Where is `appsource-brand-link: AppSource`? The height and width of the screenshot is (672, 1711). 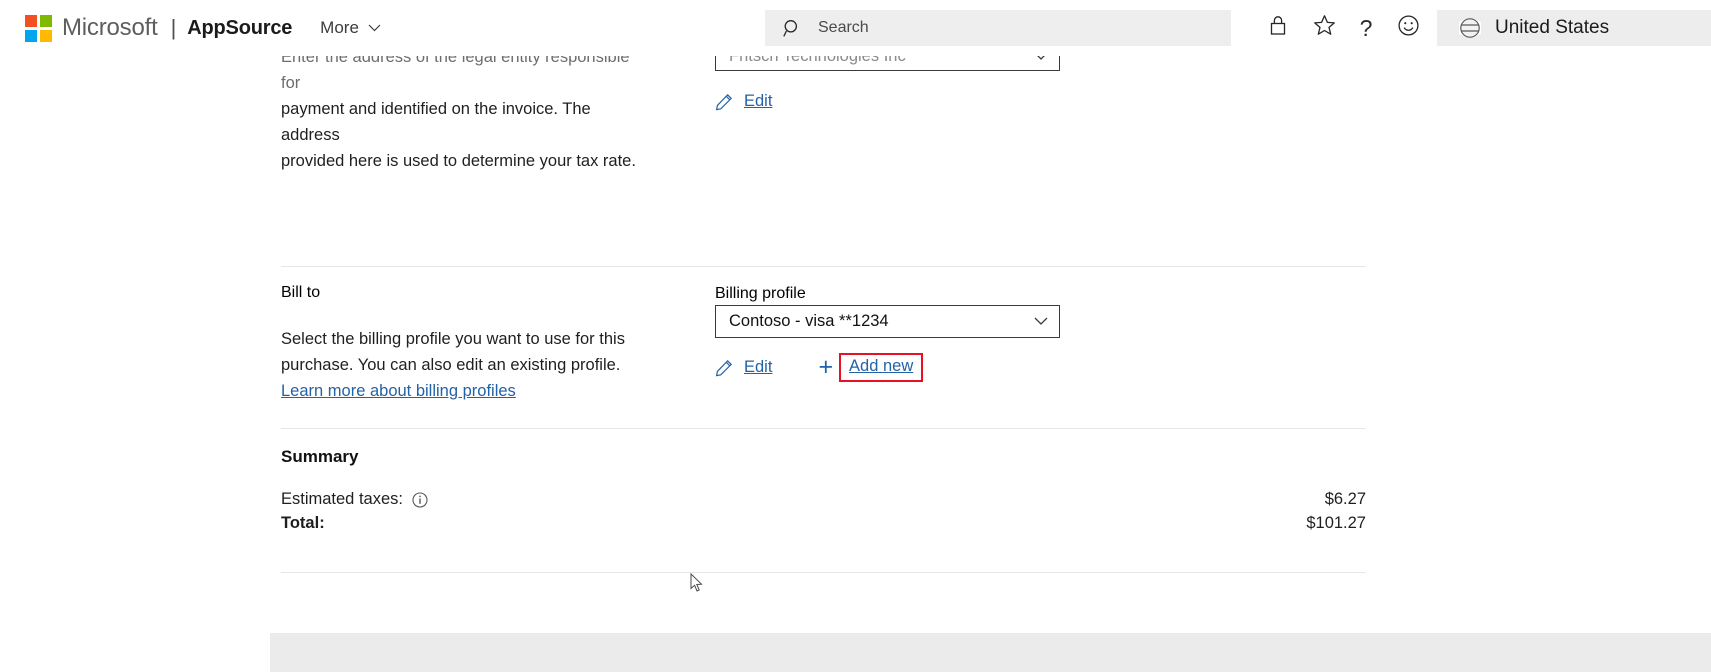
appsource-brand-link: AppSource is located at coordinates (239, 28).